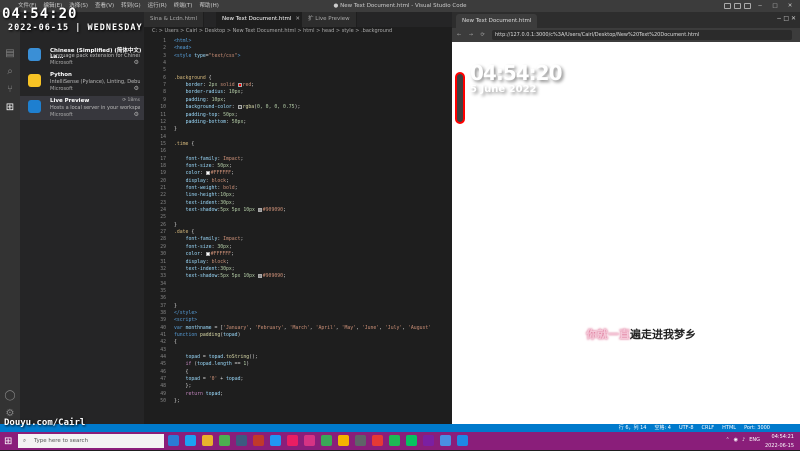 The width and height of the screenshot is (800, 451). I want to click on code-line: 26}, so click(298, 225).